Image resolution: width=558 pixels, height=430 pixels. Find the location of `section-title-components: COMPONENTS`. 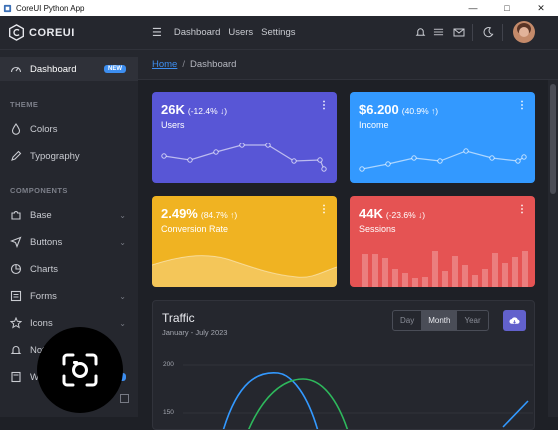

section-title-components: COMPONENTS is located at coordinates (39, 190).